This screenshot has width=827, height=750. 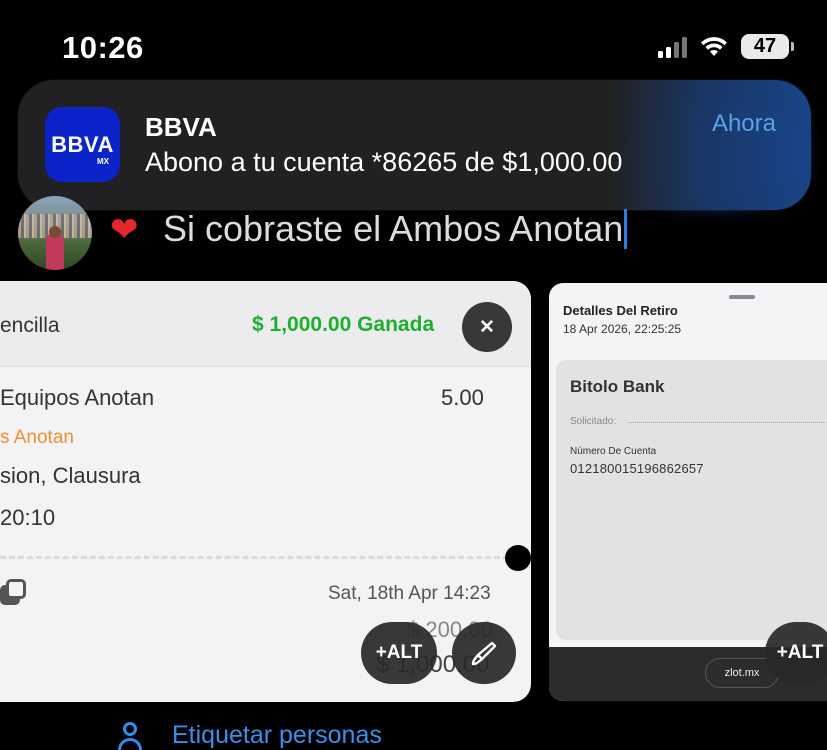 I want to click on bet-result: $ 1,000.00 Ganada, so click(x=343, y=324).